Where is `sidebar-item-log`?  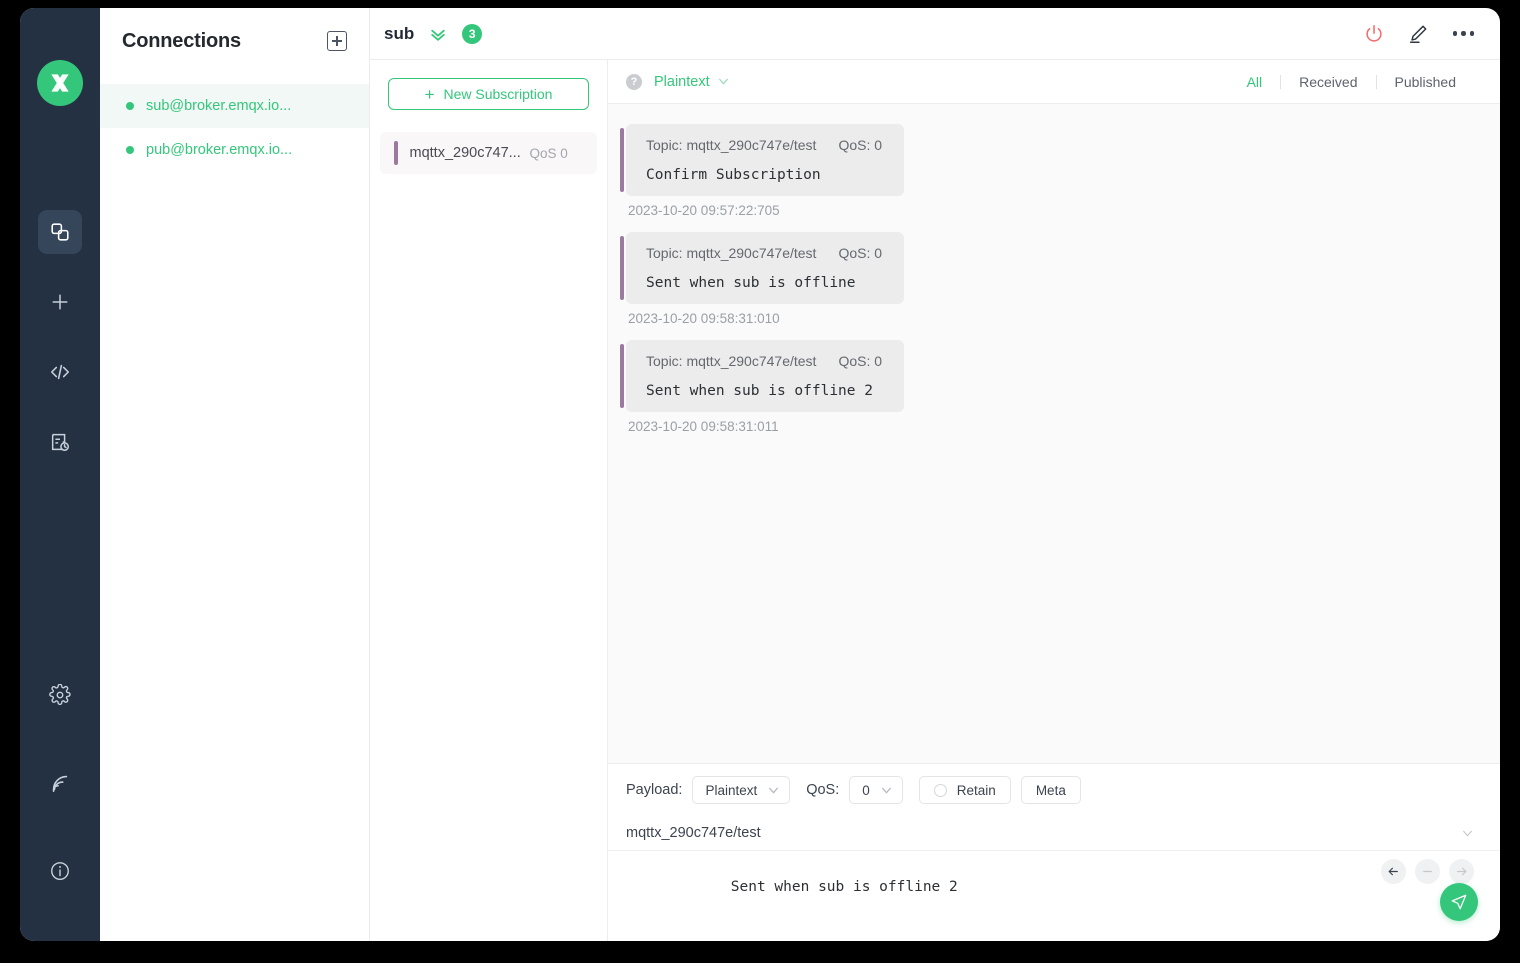 sidebar-item-log is located at coordinates (60, 442).